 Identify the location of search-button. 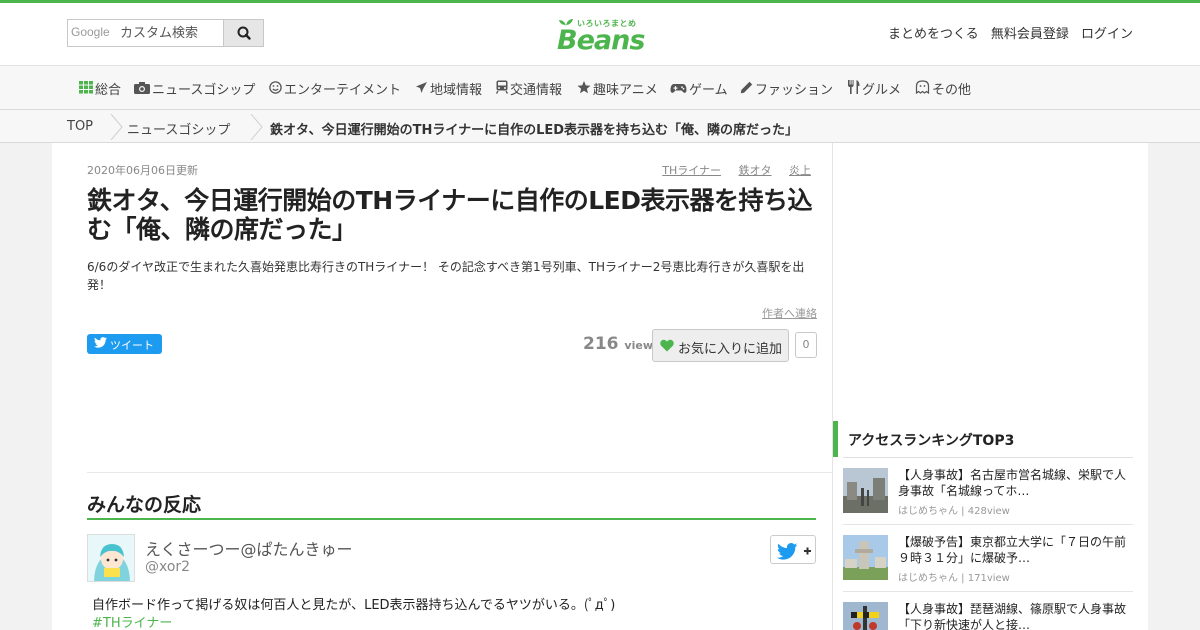
(243, 33).